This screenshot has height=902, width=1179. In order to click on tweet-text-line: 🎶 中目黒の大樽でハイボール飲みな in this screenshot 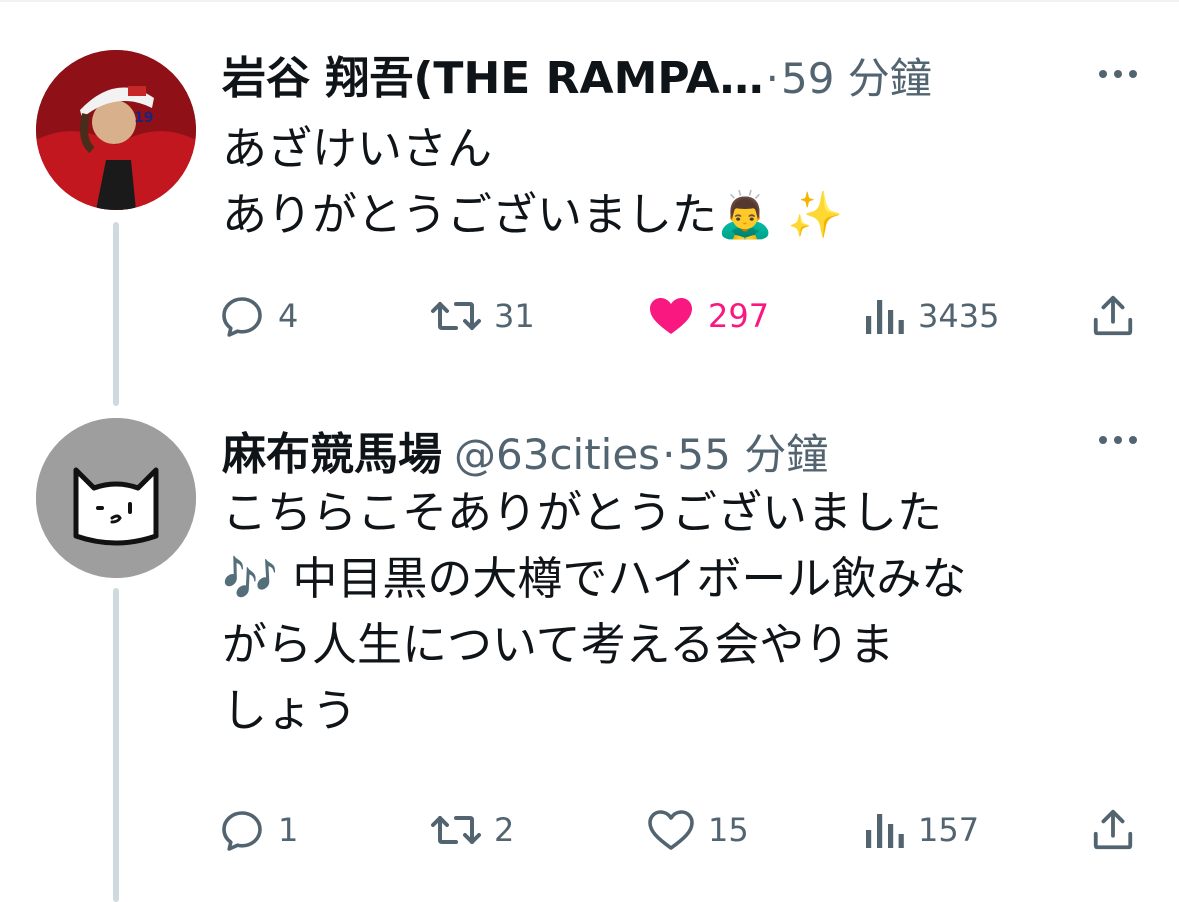, I will do `click(594, 578)`.